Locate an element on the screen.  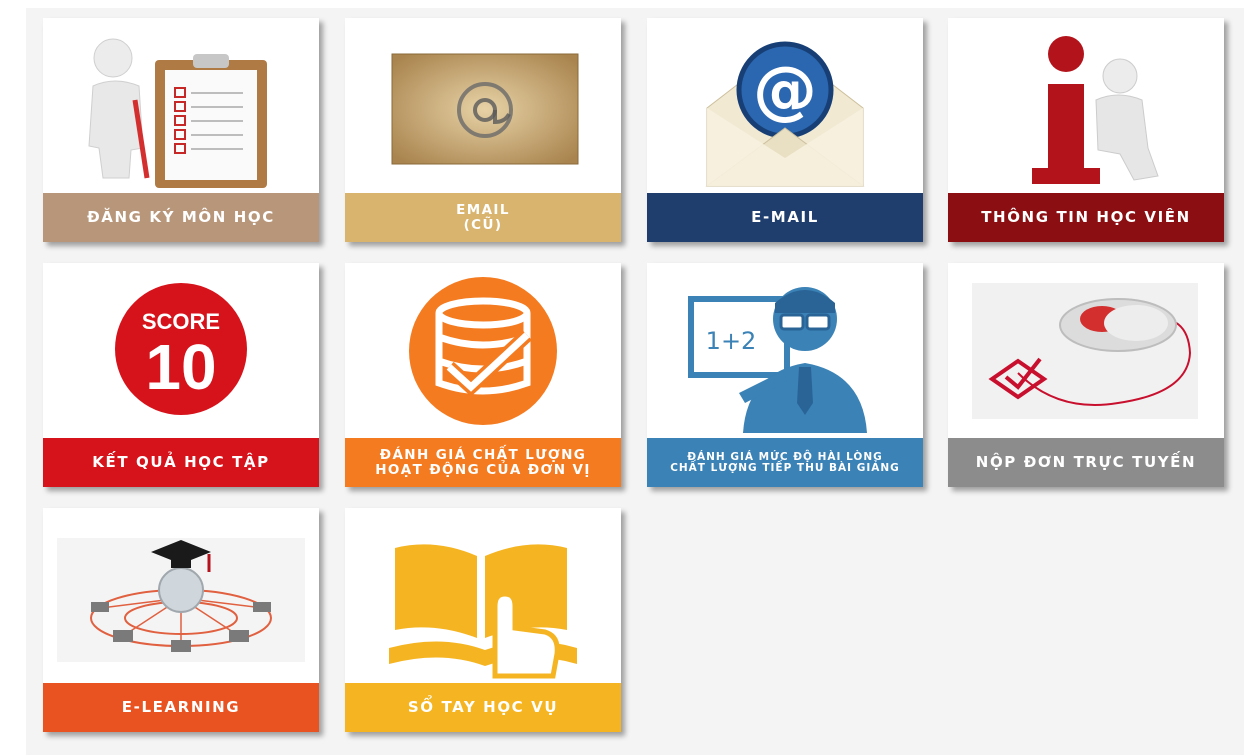
tile-e-mail: @ E-MAIL is located at coordinates (785, 130).